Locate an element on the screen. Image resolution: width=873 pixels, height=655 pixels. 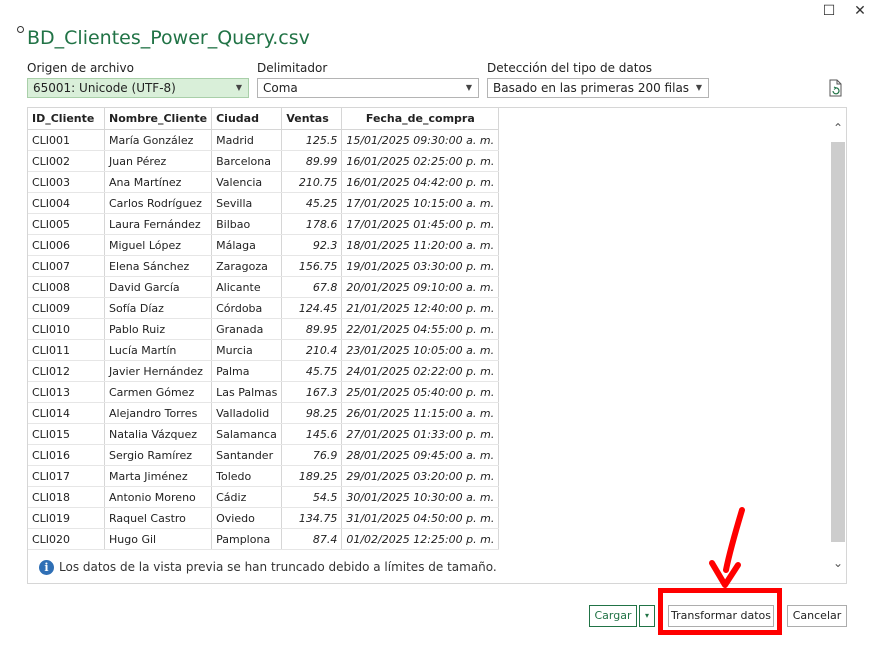
scroll-up-icon: ⌃ is located at coordinates (838, 128).